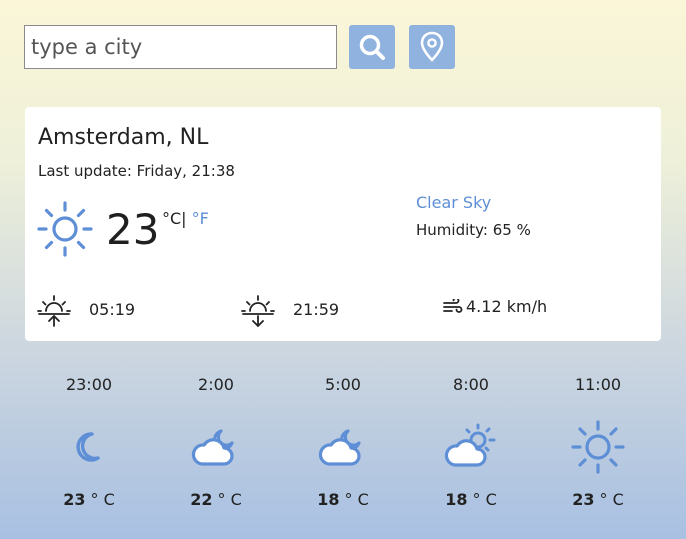  Describe the element at coordinates (54, 311) in the screenshot. I see `sunrise-icon` at that location.